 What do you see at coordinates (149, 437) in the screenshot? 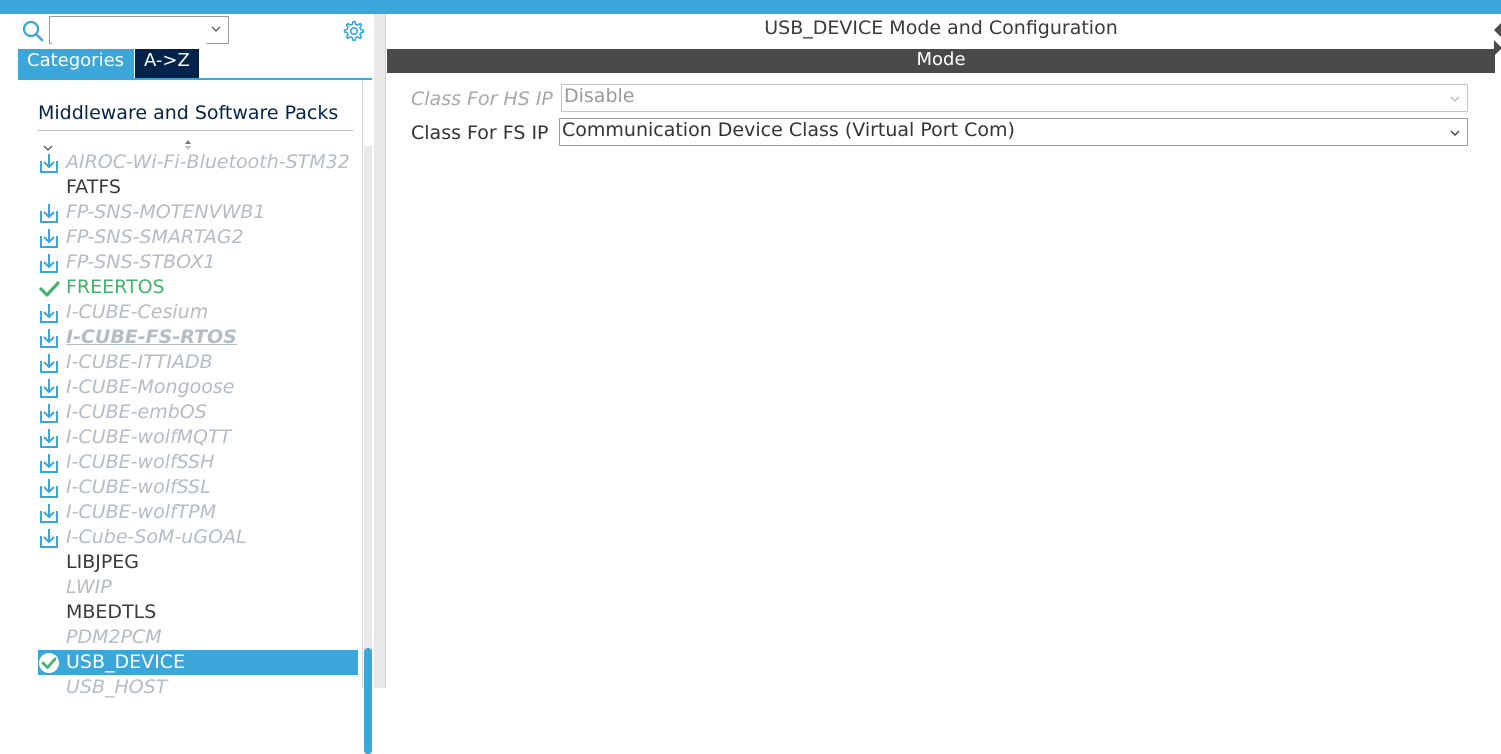
I see `list-item-label: I-CUBE-wolfMQTT` at bounding box center [149, 437].